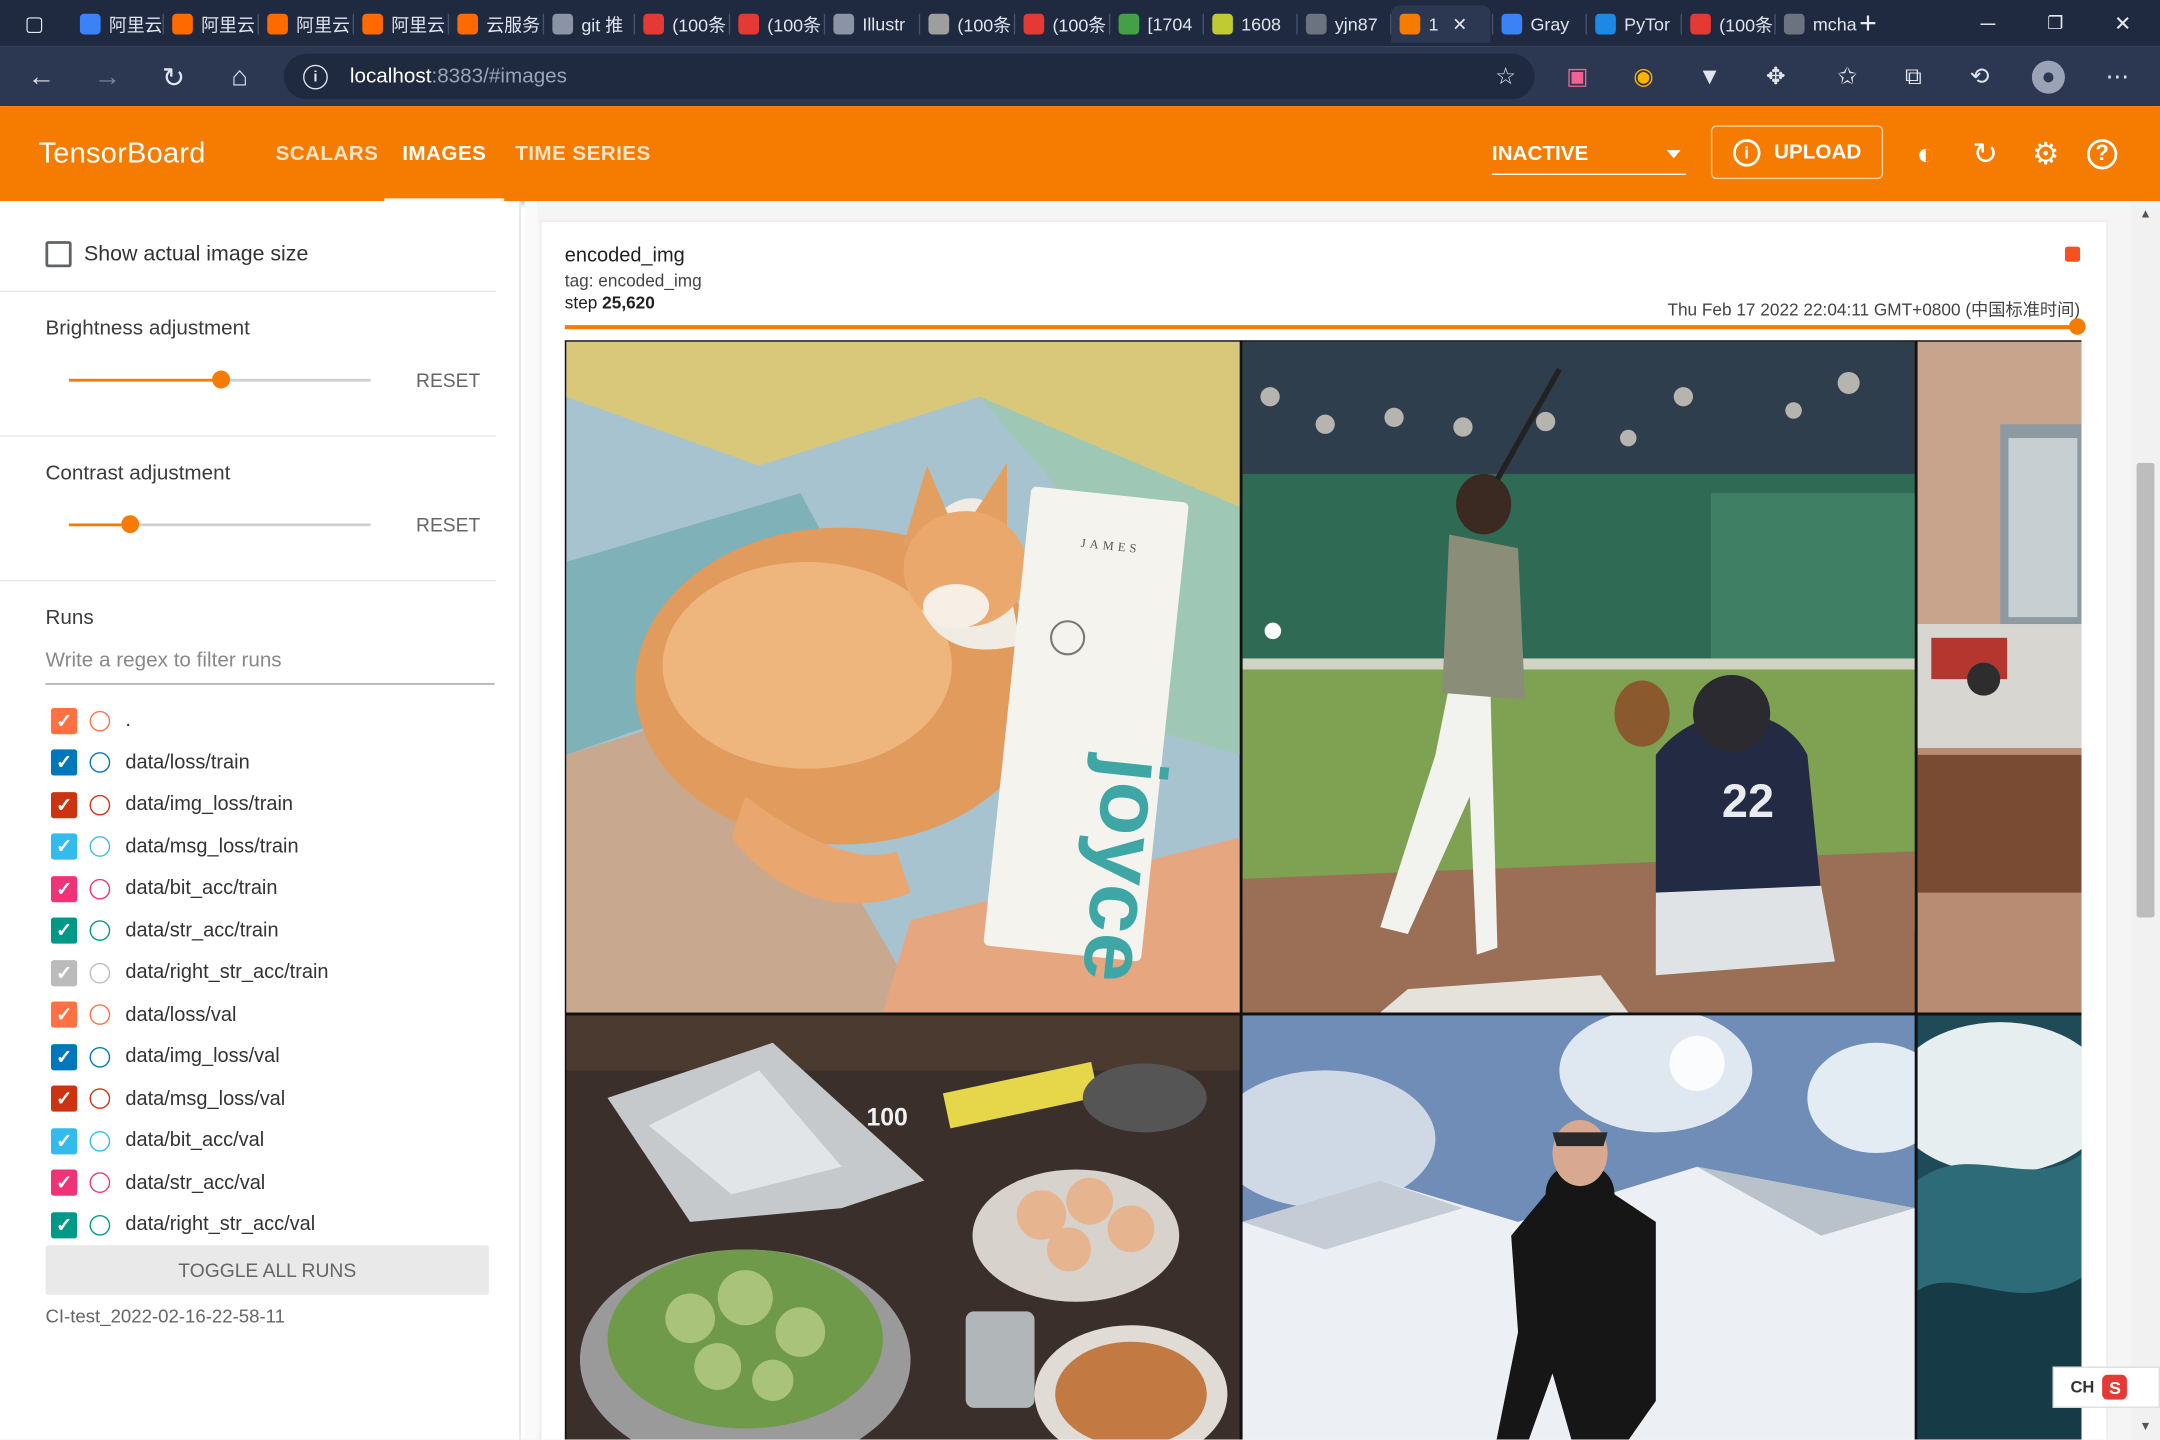  What do you see at coordinates (2106, 1387) in the screenshot?
I see `ime-indicator: CH S` at bounding box center [2106, 1387].